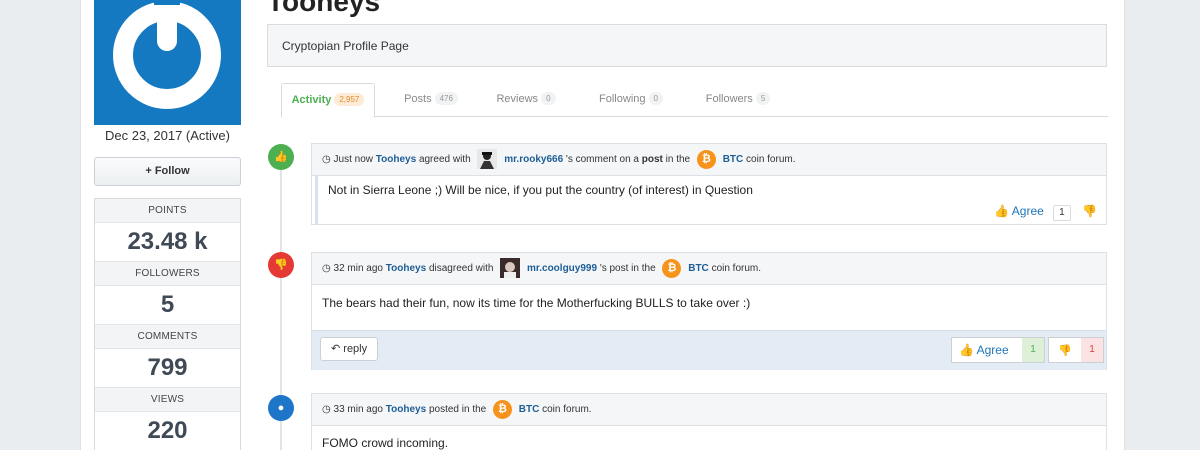  What do you see at coordinates (627, 268) in the screenshot?
I see `activity-text: 's post in the` at bounding box center [627, 268].